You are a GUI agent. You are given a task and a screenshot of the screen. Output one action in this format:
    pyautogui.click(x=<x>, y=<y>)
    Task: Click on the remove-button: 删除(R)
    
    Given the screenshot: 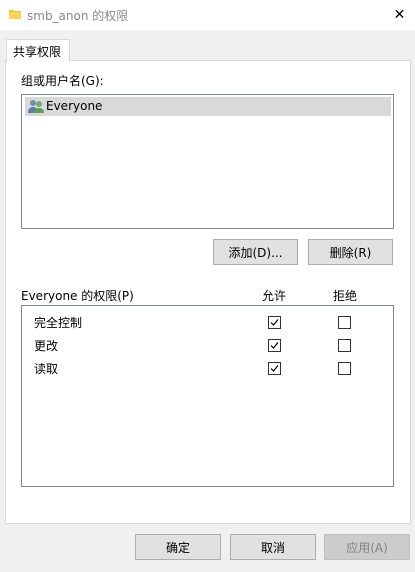 What is the action you would take?
    pyautogui.click(x=350, y=252)
    